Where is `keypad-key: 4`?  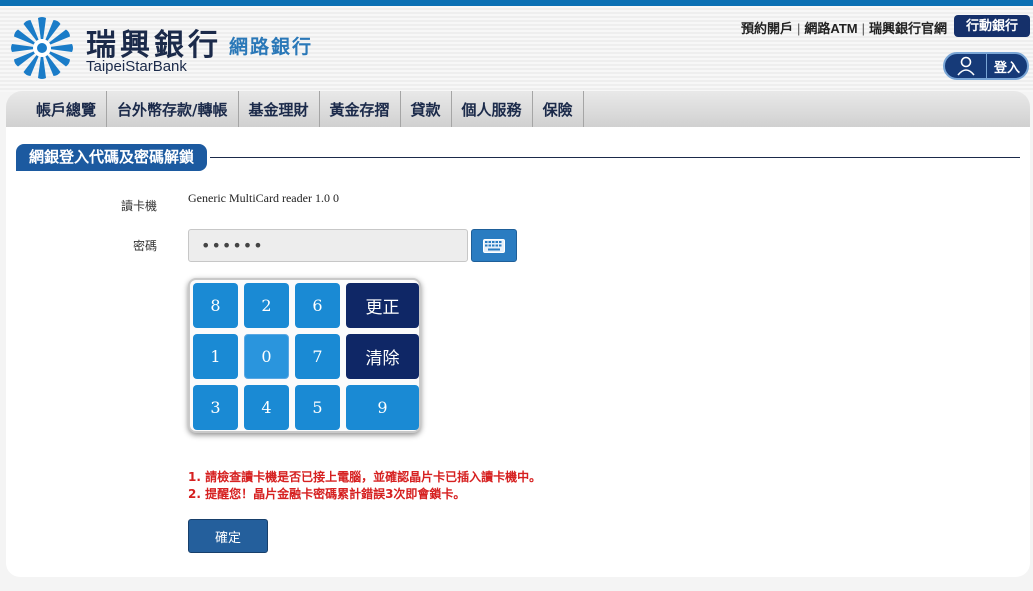 keypad-key: 4 is located at coordinates (266, 407).